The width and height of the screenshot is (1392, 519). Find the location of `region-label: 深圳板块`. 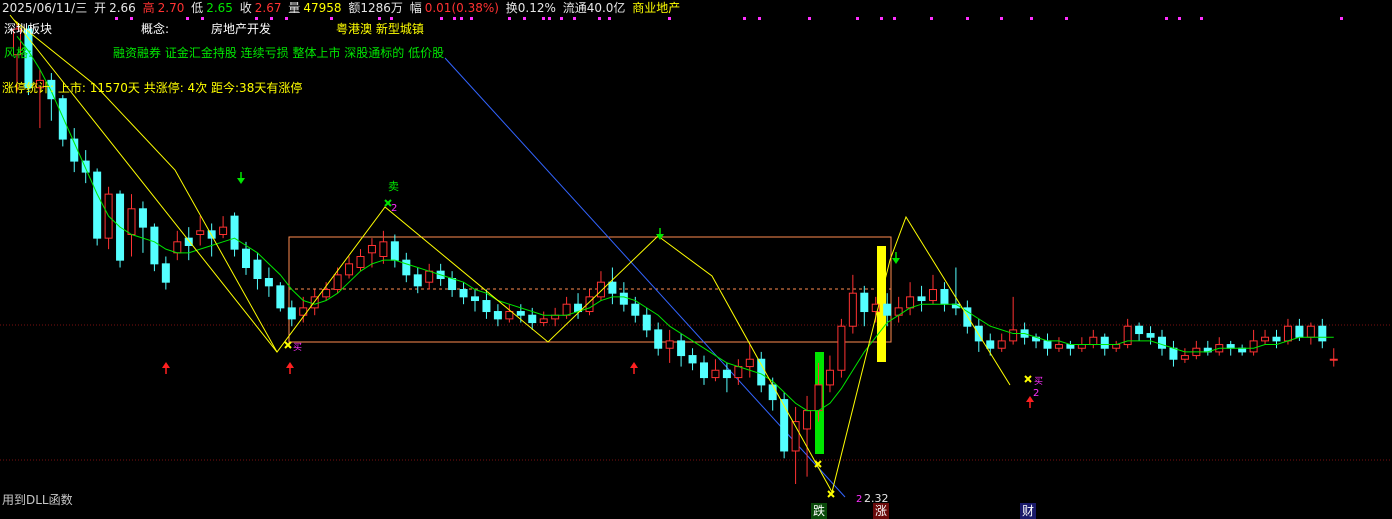

region-label: 深圳板块 is located at coordinates (28, 29).